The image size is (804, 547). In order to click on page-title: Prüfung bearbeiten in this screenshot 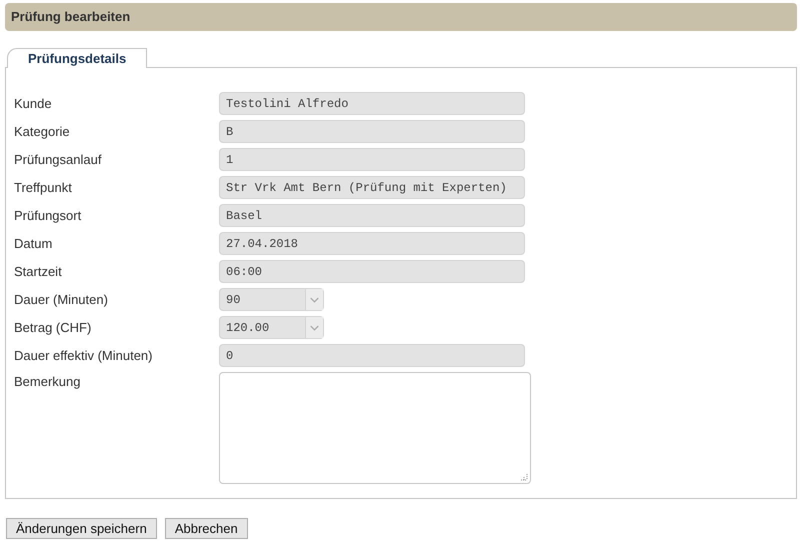, I will do `click(70, 17)`.